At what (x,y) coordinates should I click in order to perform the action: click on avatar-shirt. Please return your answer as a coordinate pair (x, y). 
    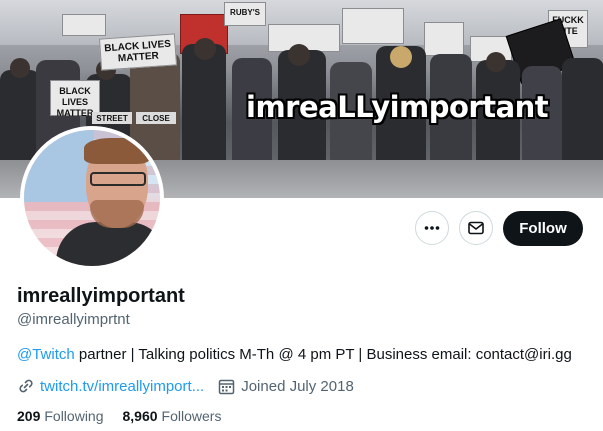
    Looking at the image, I should click on (108, 244).